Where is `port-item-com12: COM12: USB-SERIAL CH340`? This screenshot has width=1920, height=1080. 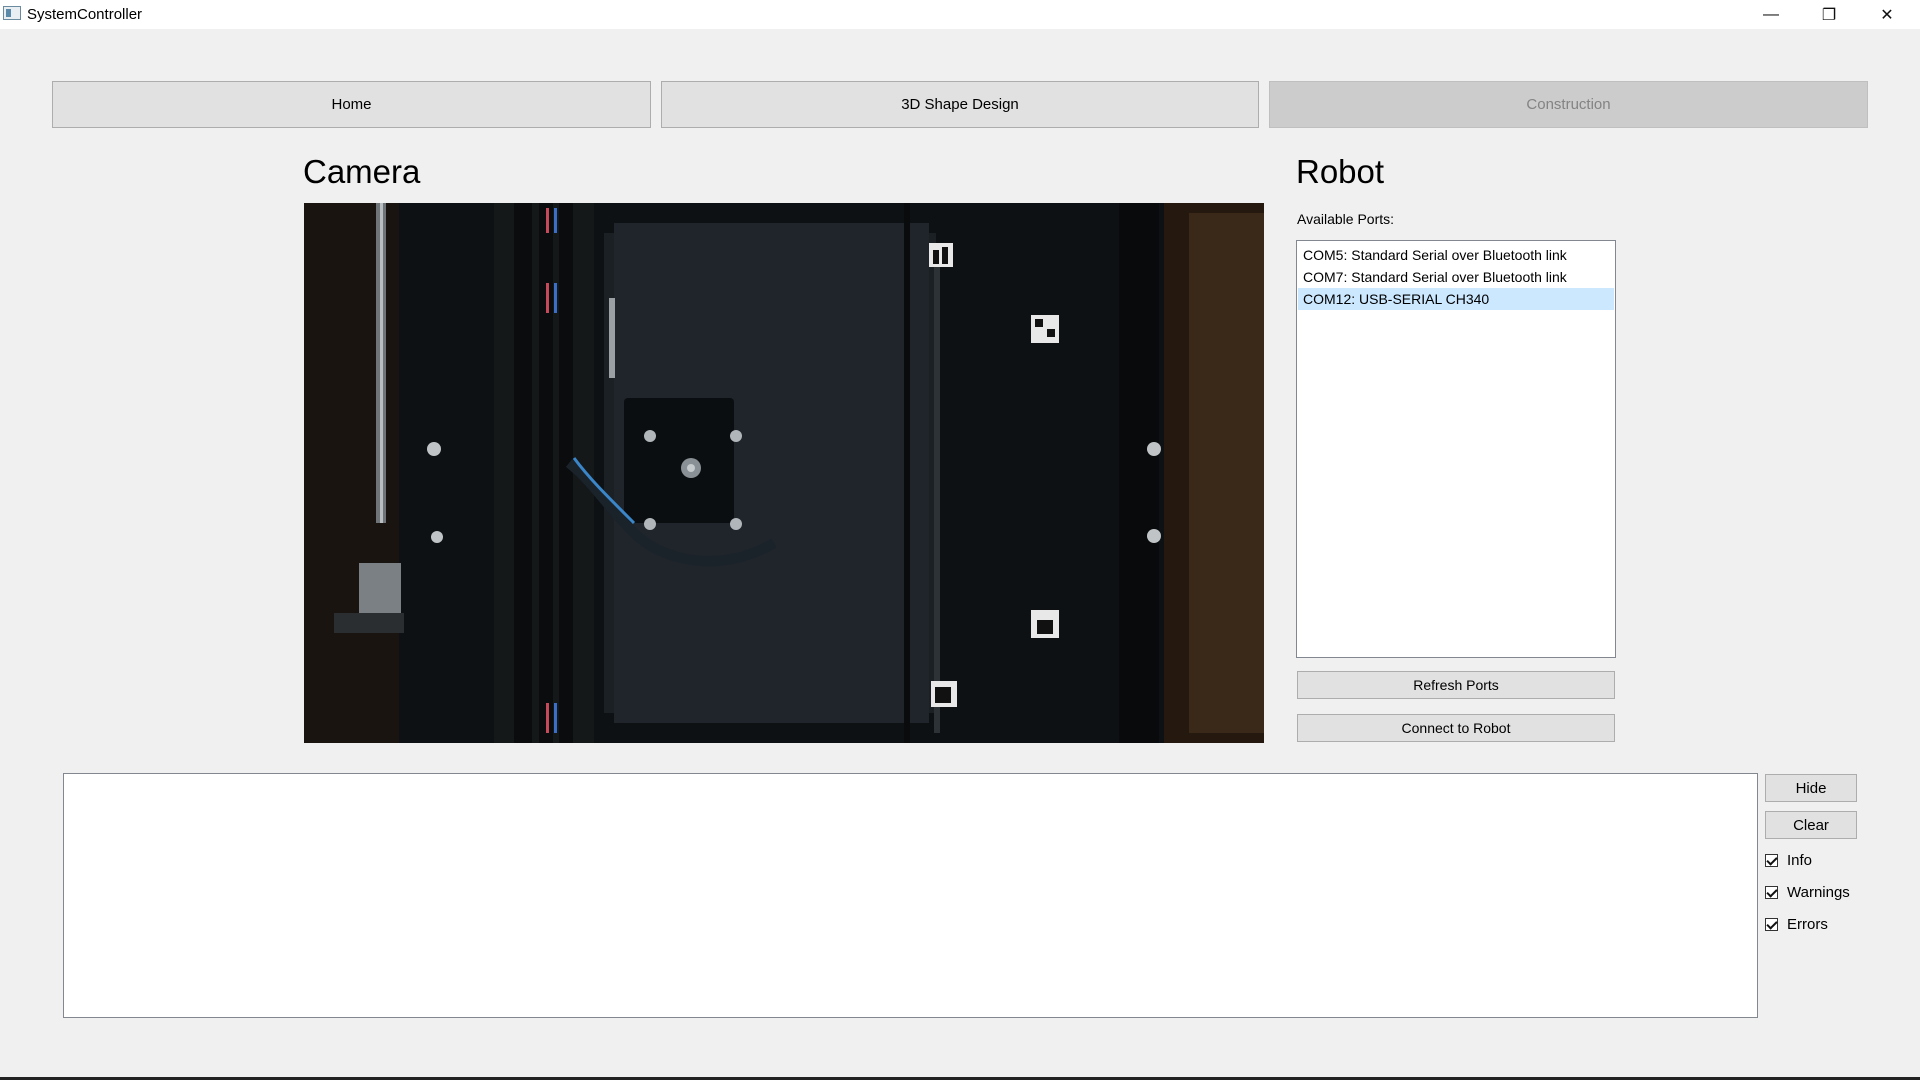
port-item-com12: COM12: USB-SERIAL CH340 is located at coordinates (1456, 299).